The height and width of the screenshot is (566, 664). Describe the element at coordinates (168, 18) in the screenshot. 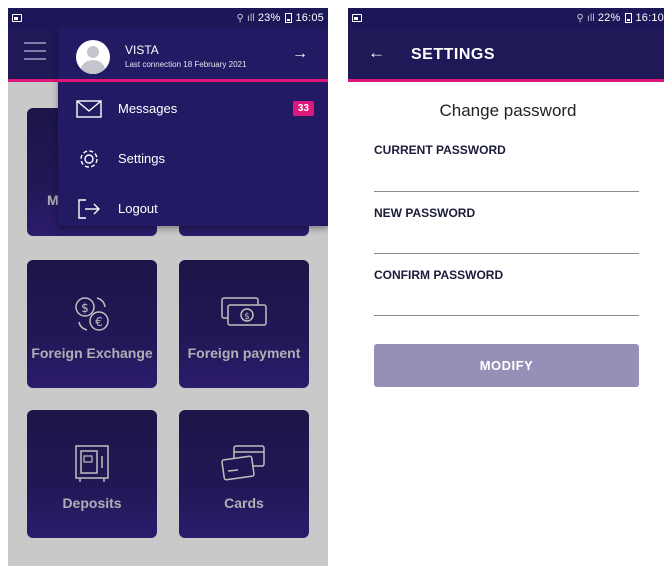

I see `status-bar: ⚲ ıll 23% 16:05` at that location.